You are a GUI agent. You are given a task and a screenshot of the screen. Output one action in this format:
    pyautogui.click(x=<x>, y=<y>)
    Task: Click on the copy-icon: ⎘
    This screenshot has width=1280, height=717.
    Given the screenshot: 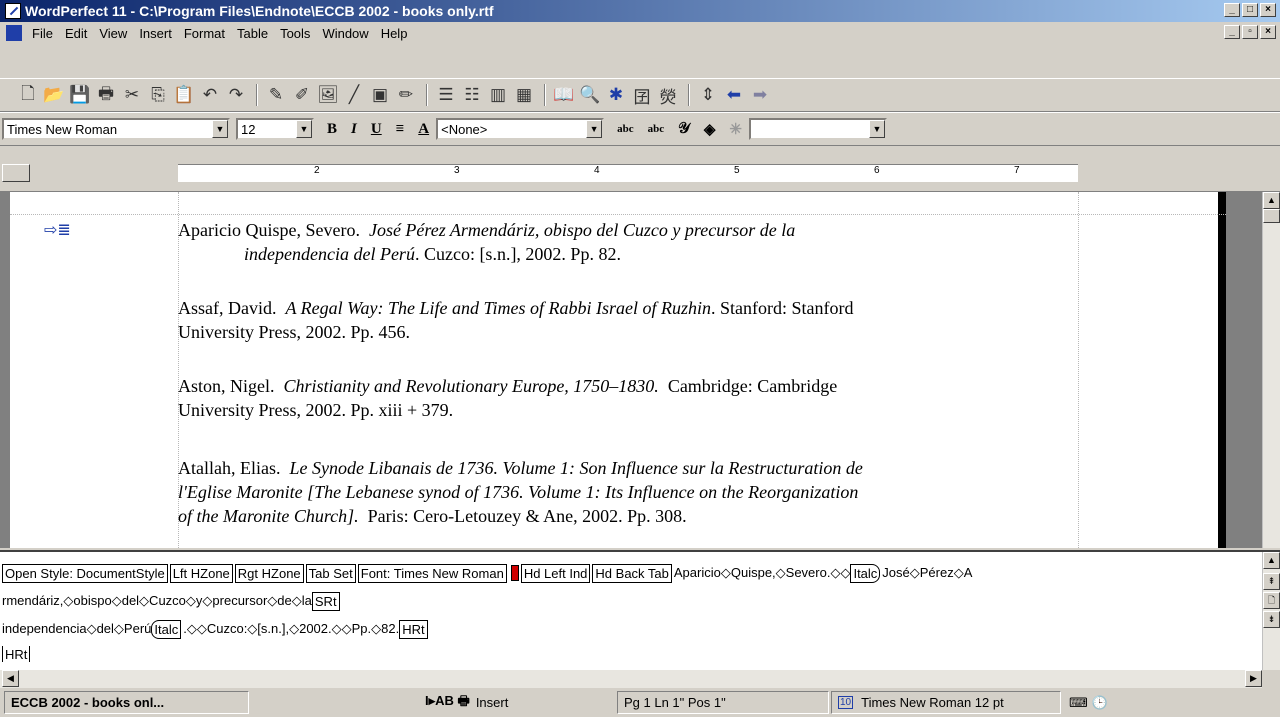 What is the action you would take?
    pyautogui.click(x=158, y=95)
    